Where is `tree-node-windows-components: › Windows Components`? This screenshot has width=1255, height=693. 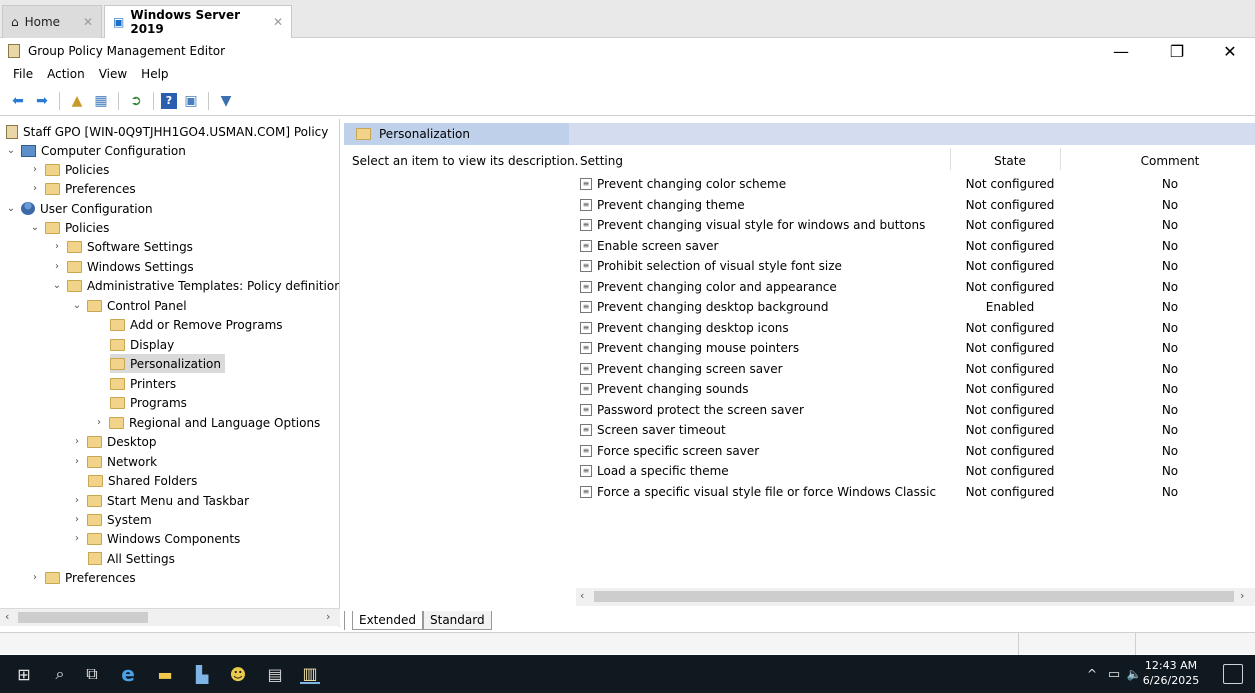
tree-node-windows-components: › Windows Components is located at coordinates (156, 538).